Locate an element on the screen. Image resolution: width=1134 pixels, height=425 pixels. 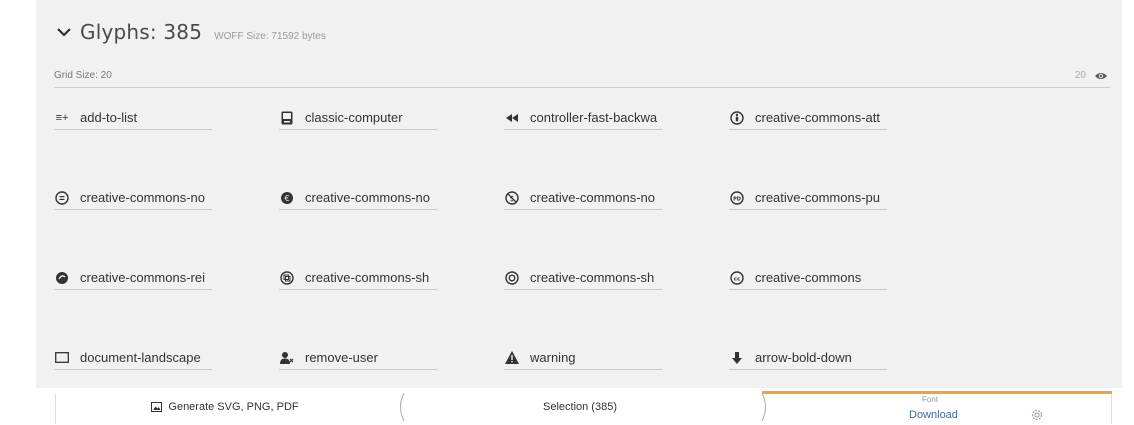
creative-commons-noderivs-icon is located at coordinates (62, 197).